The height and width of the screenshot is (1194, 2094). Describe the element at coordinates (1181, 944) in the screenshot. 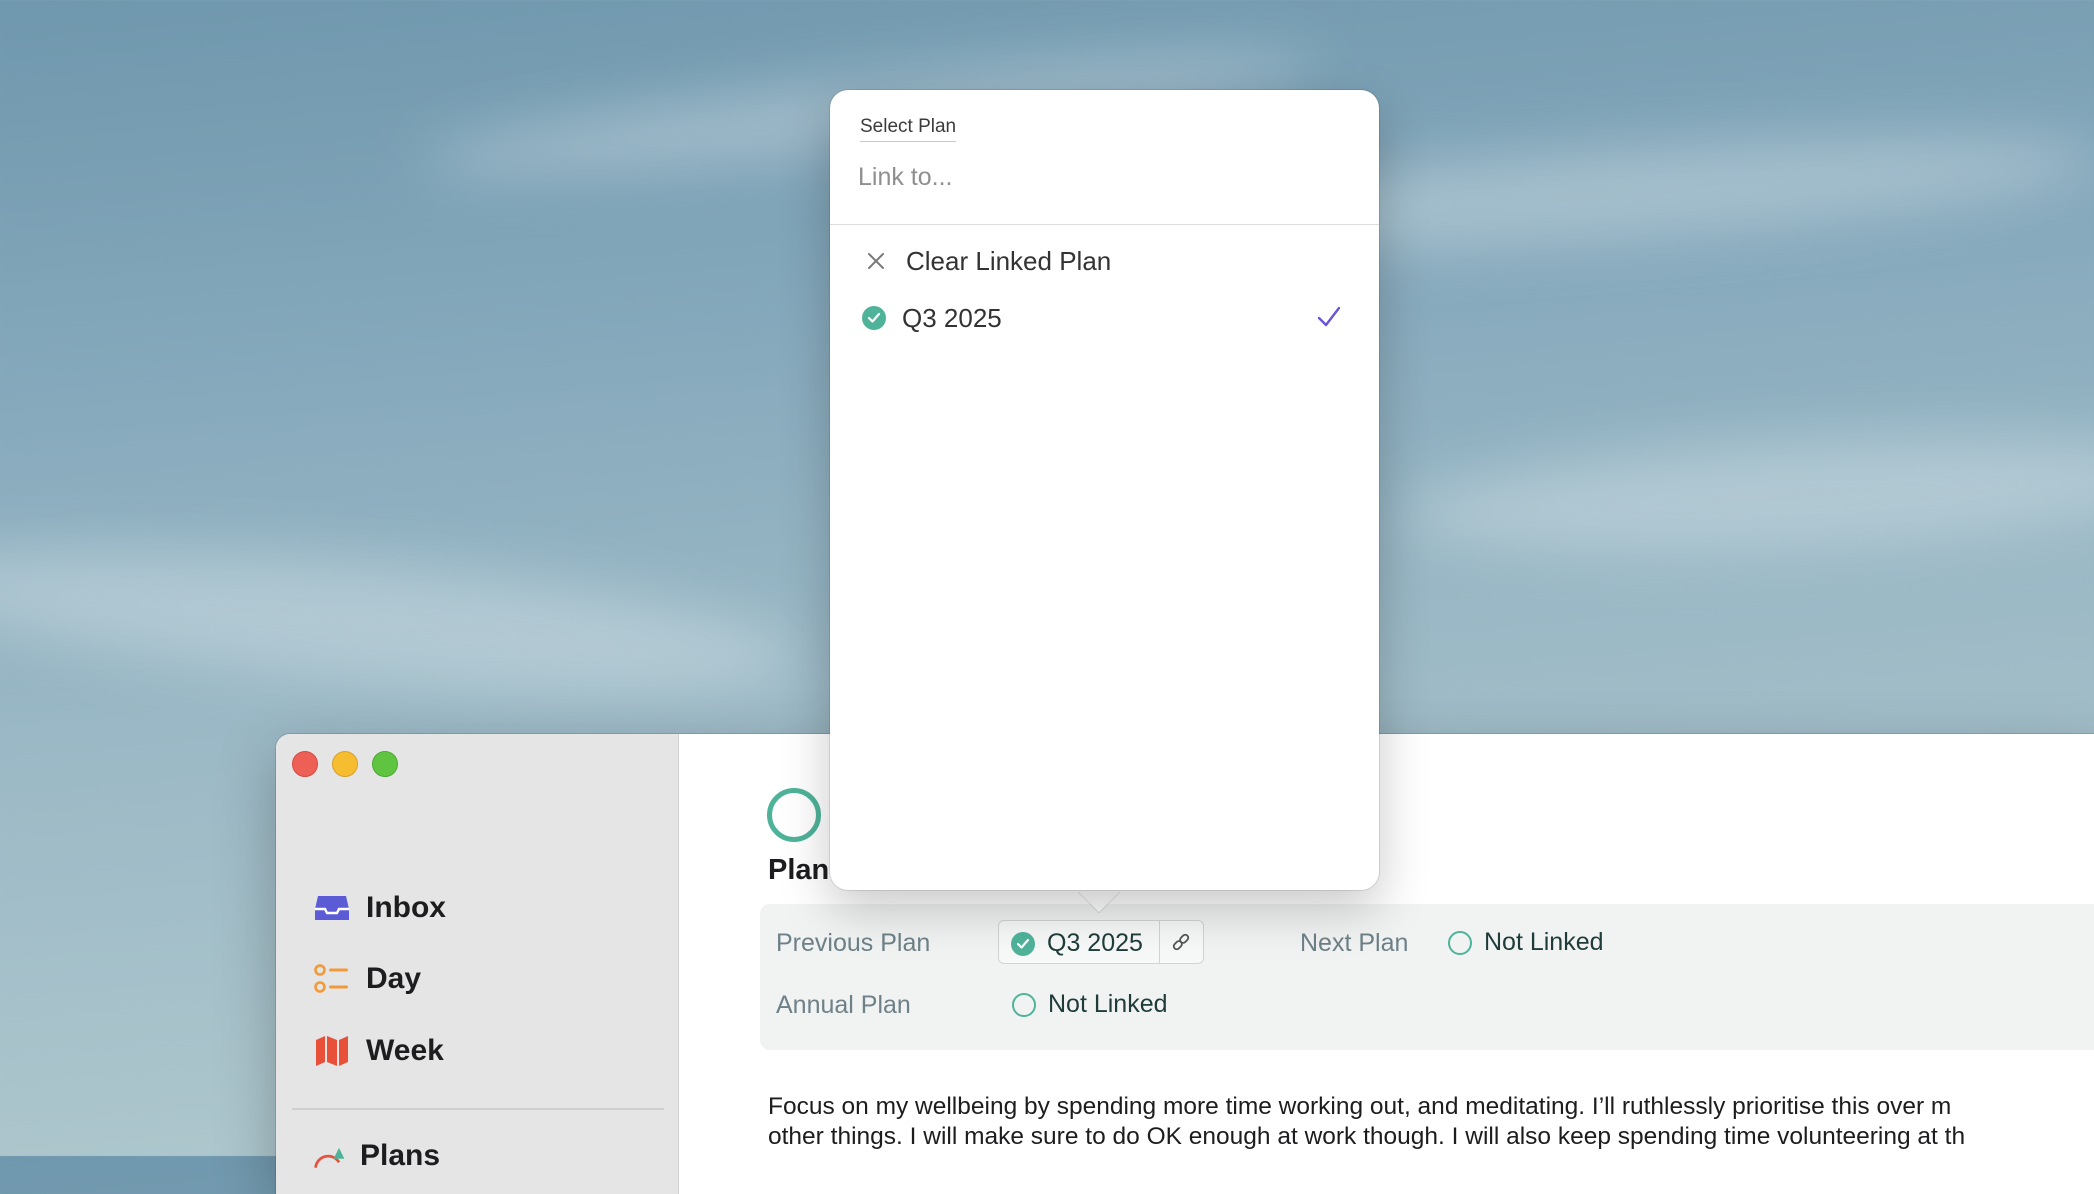

I see `link-icon` at that location.